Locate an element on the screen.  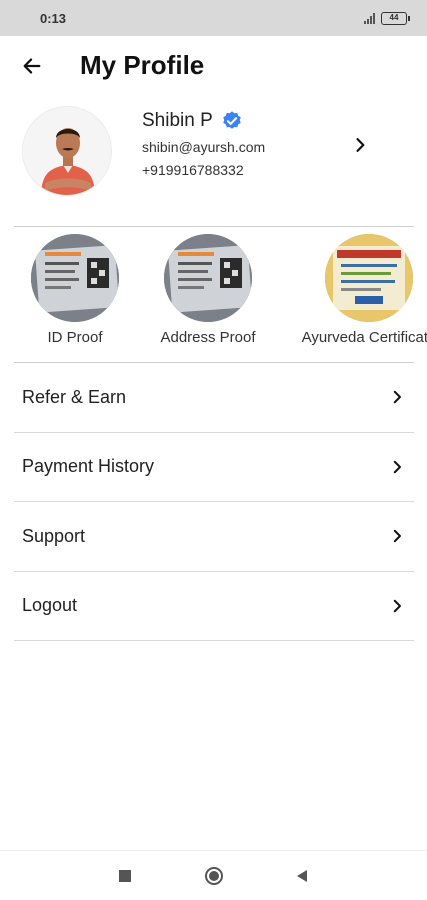
back-button is located at coordinates (32, 66).